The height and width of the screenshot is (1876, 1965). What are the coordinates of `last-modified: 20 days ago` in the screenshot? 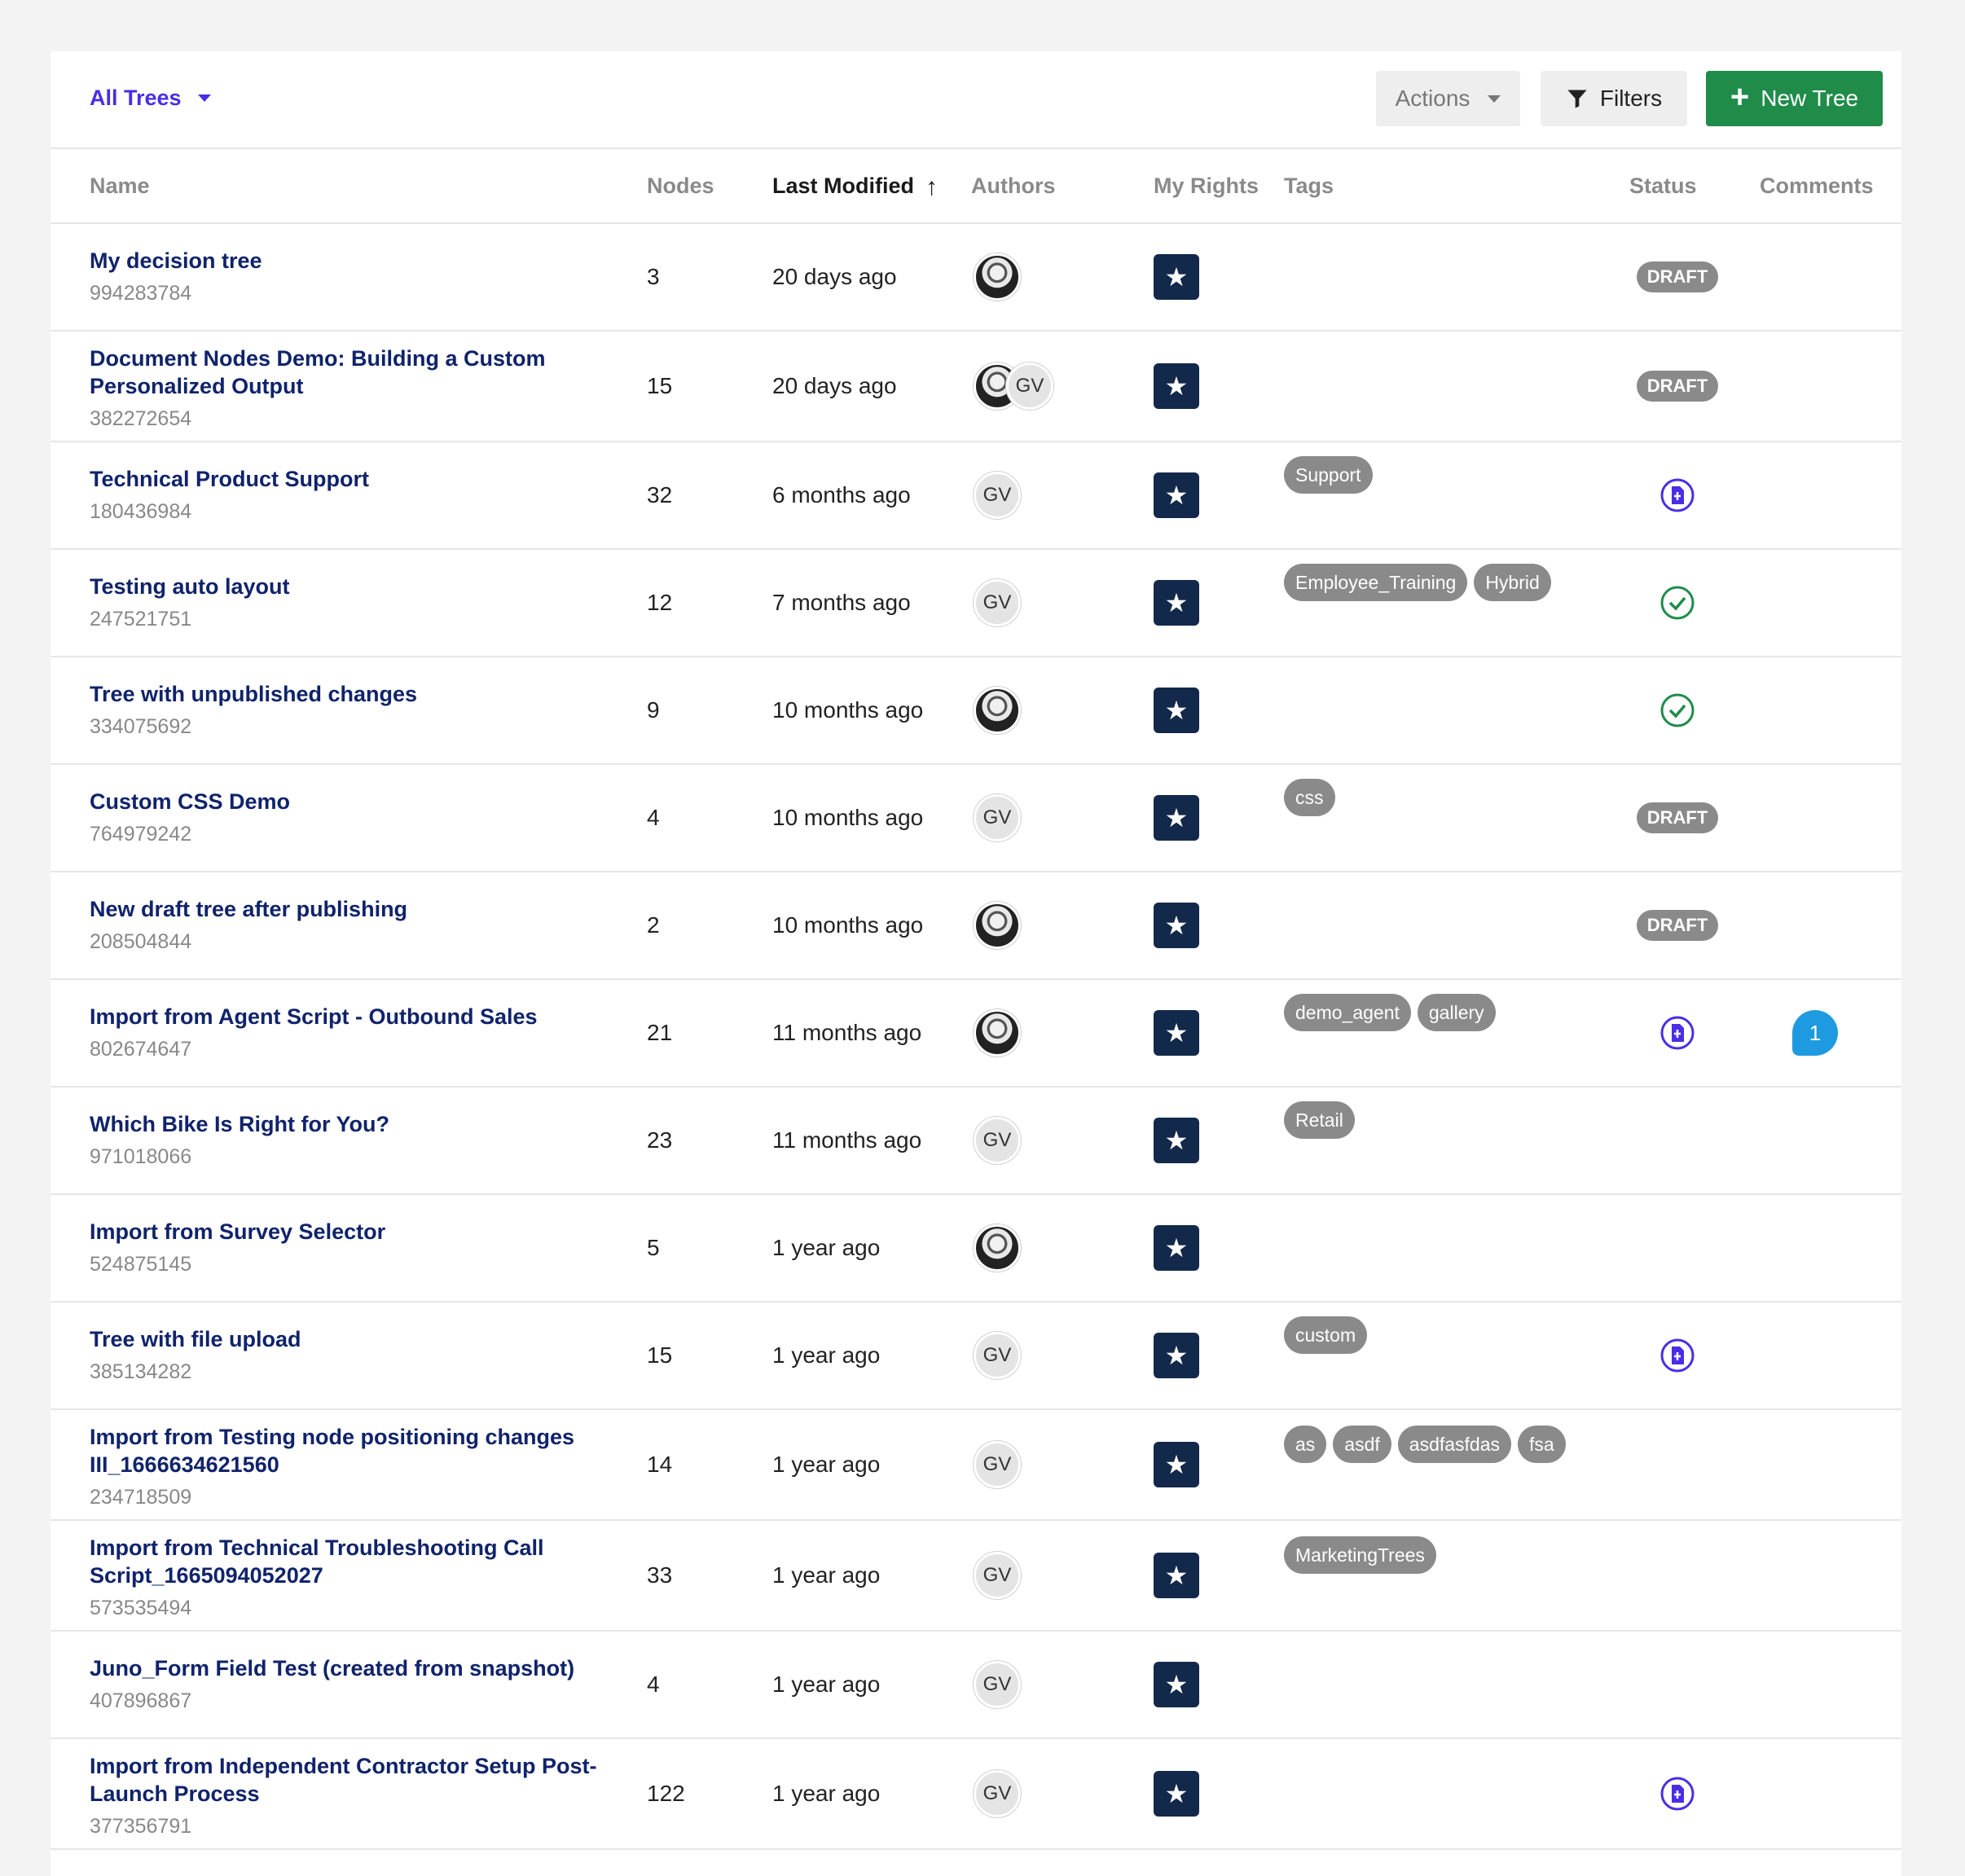 It's located at (835, 385).